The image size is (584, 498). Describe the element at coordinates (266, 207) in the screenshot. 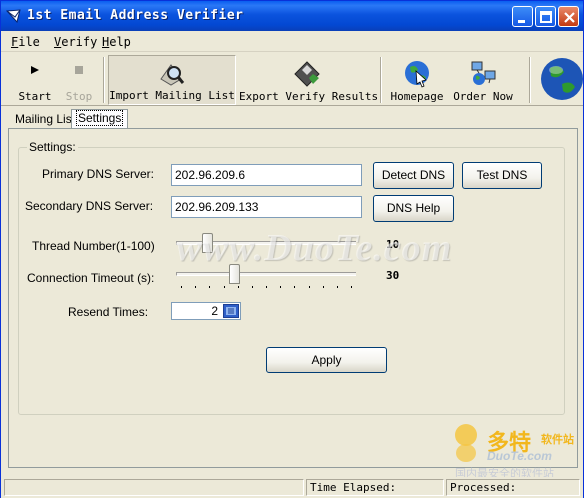

I see `secondary-dns-input` at that location.